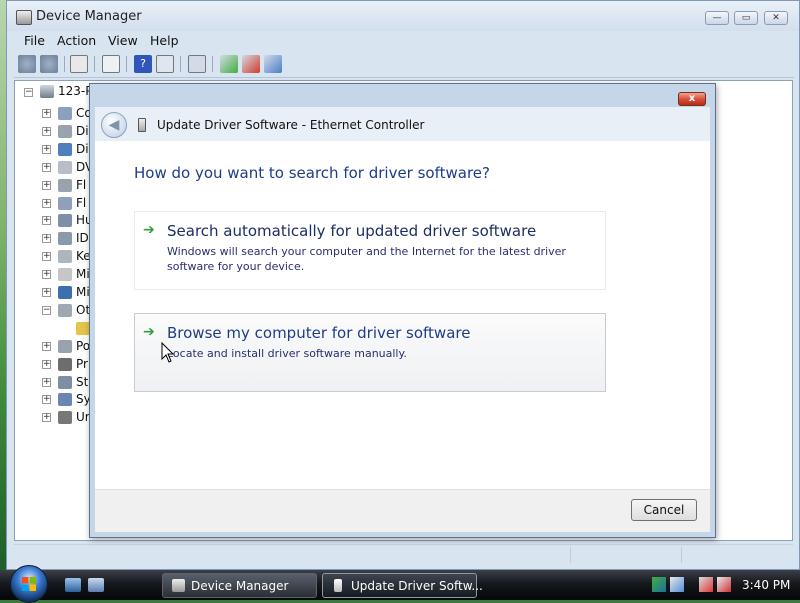 The width and height of the screenshot is (800, 603). Describe the element at coordinates (65, 257) in the screenshot. I see `keyboard-icon` at that location.